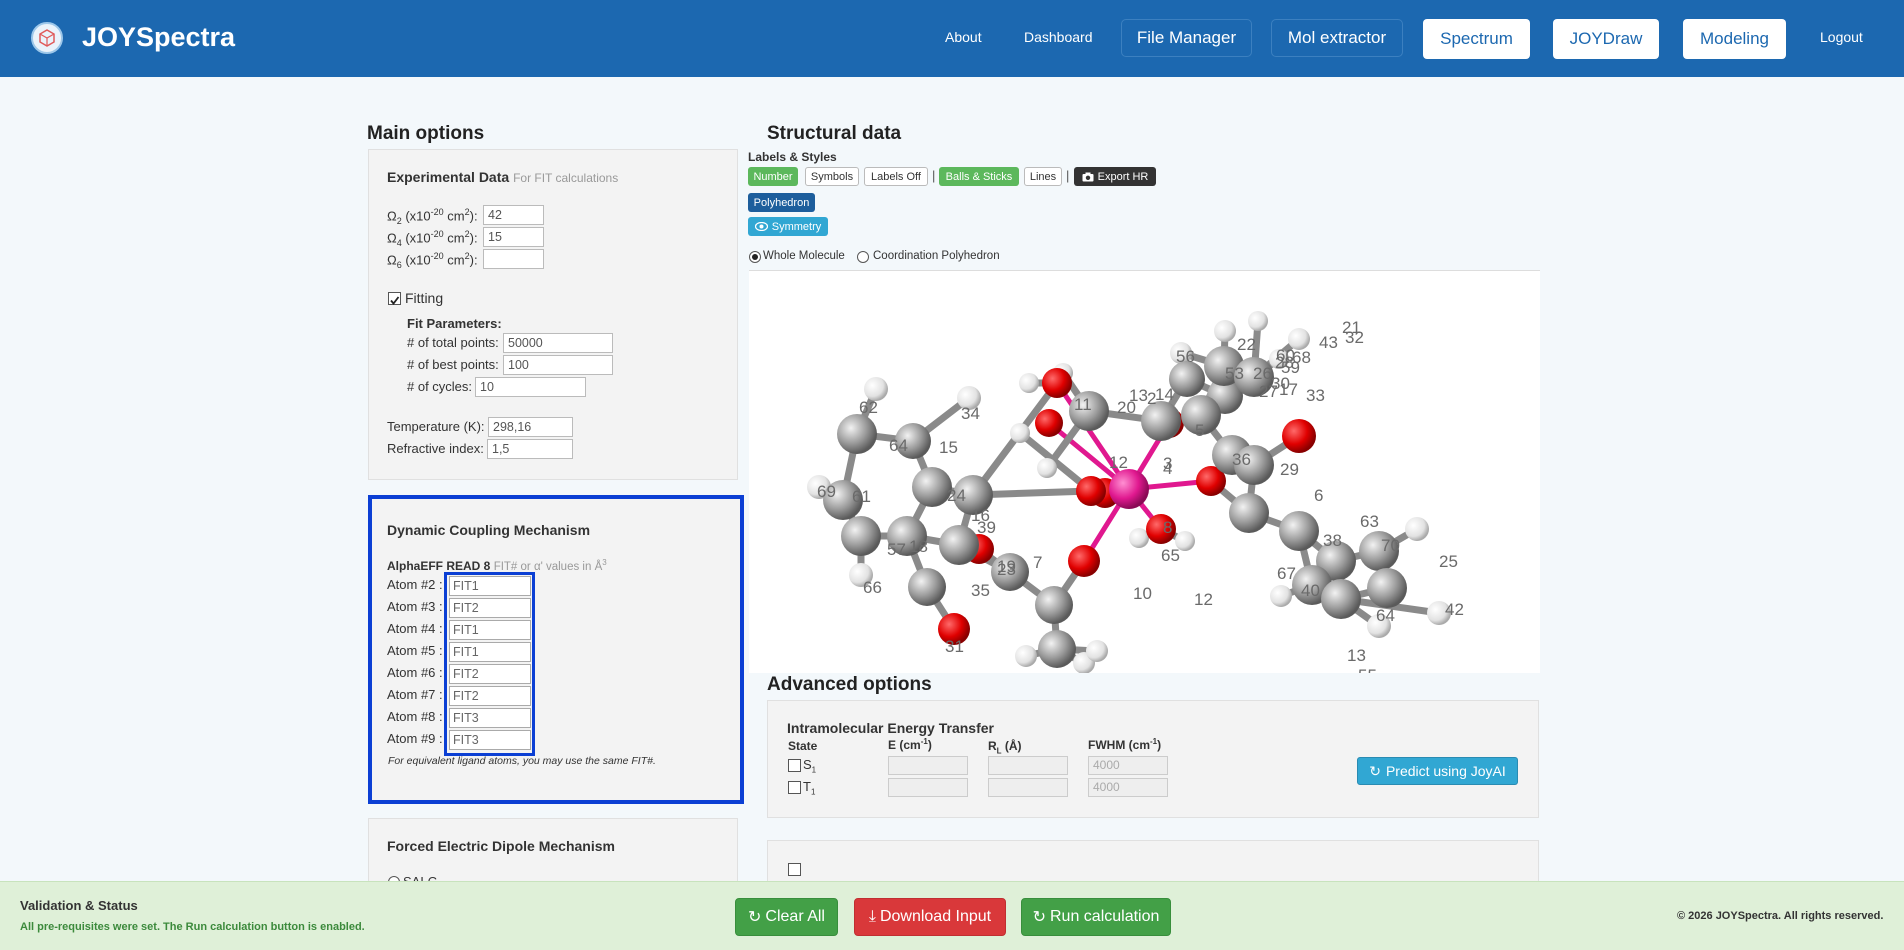 Image resolution: width=1904 pixels, height=950 pixels. Describe the element at coordinates (1058, 37) in the screenshot. I see `nav-dashboard-link: Dashboard` at that location.